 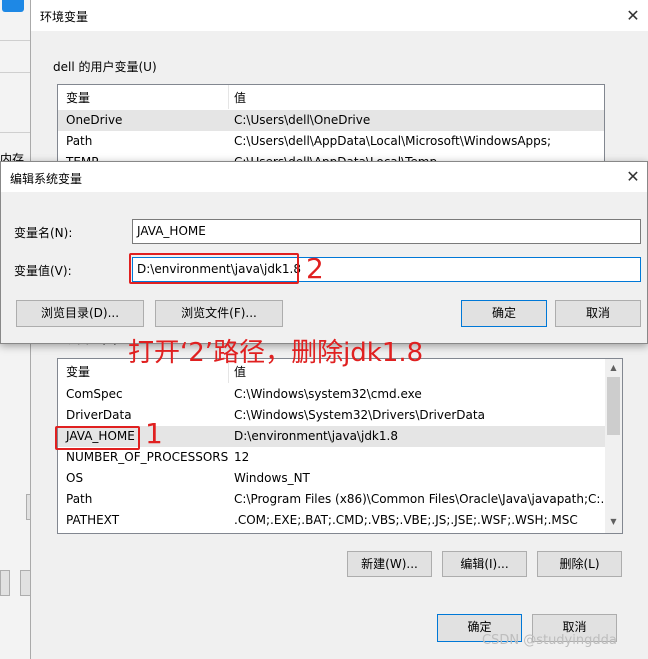 I want to click on variable-value: C:\Windows\system32\cmd.exe, so click(x=328, y=394).